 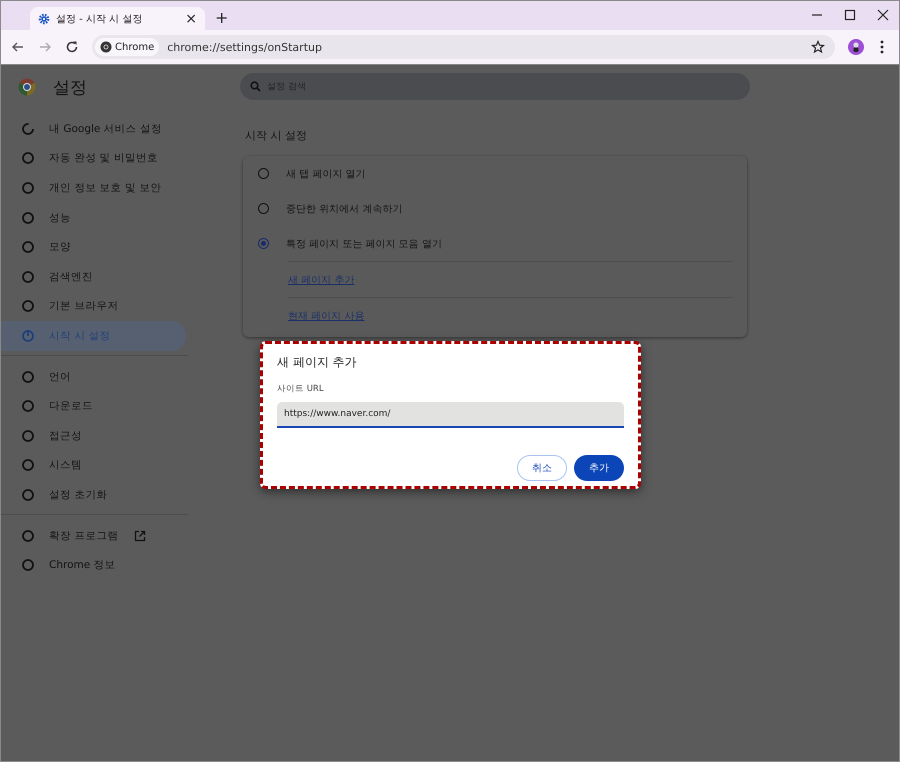 I want to click on sidebar-item: 모양, so click(x=93, y=247).